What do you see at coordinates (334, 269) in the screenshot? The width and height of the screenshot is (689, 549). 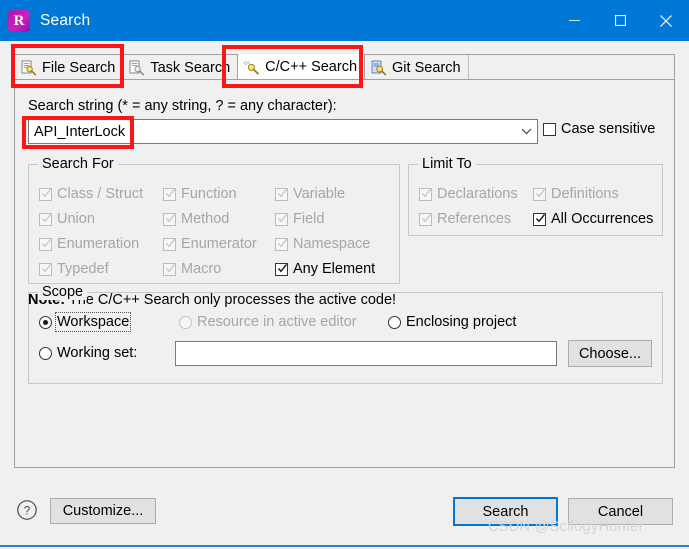 I see `checkbox-label: Any Element` at bounding box center [334, 269].